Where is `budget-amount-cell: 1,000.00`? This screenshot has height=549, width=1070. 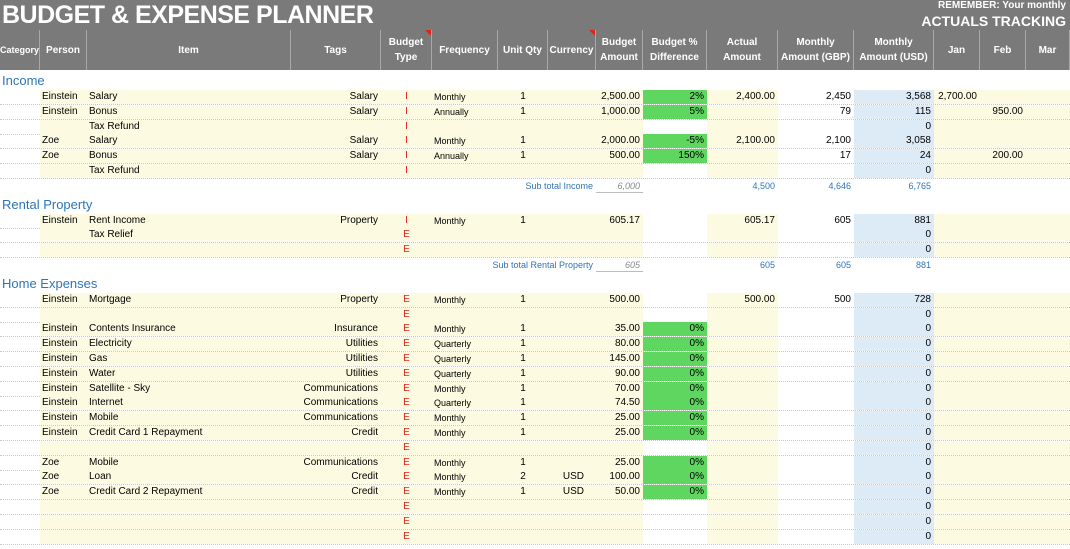
budget-amount-cell: 1,000.00 is located at coordinates (619, 112).